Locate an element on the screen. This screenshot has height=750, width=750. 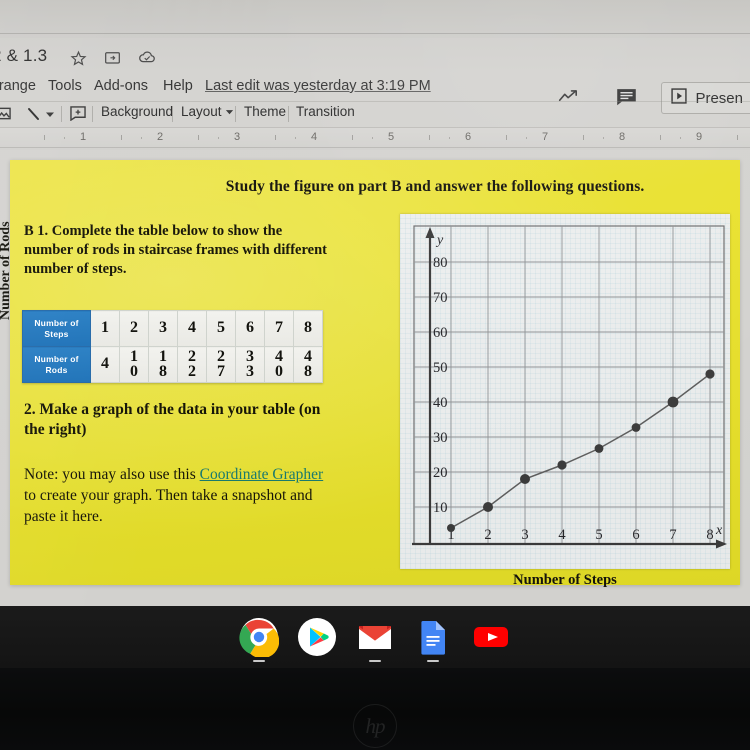
ruler-number: 6 is located at coordinates (468, 137).